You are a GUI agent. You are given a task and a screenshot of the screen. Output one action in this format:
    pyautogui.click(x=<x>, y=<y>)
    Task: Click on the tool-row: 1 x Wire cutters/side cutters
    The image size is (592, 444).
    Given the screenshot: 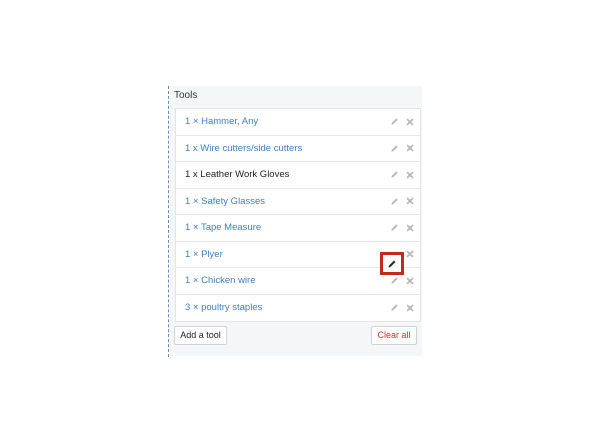 What is the action you would take?
    pyautogui.click(x=298, y=149)
    